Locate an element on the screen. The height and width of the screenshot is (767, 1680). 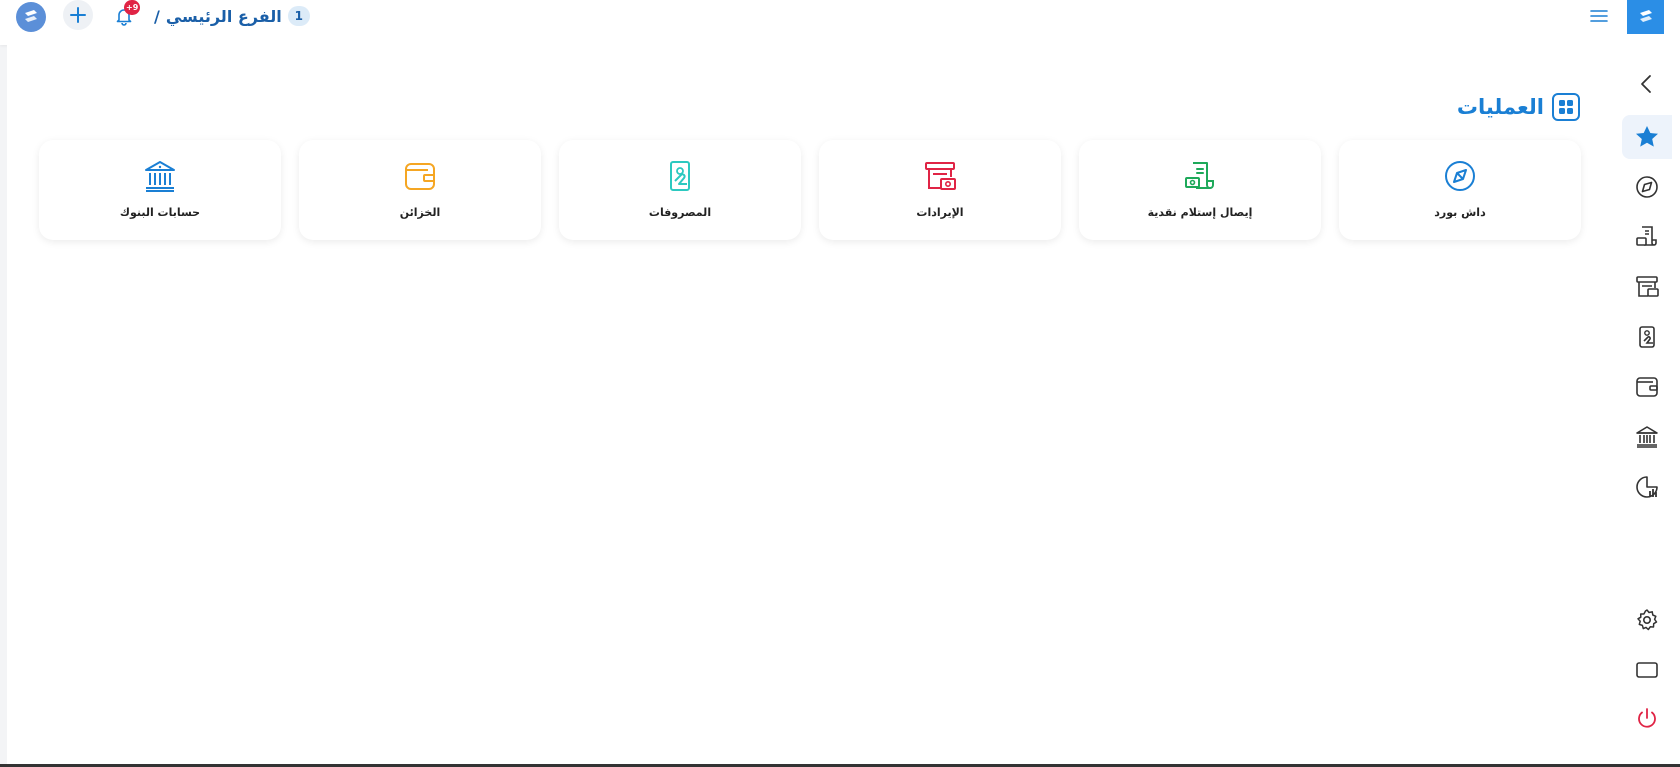
sidebar-collapse-button is located at coordinates (1647, 84).